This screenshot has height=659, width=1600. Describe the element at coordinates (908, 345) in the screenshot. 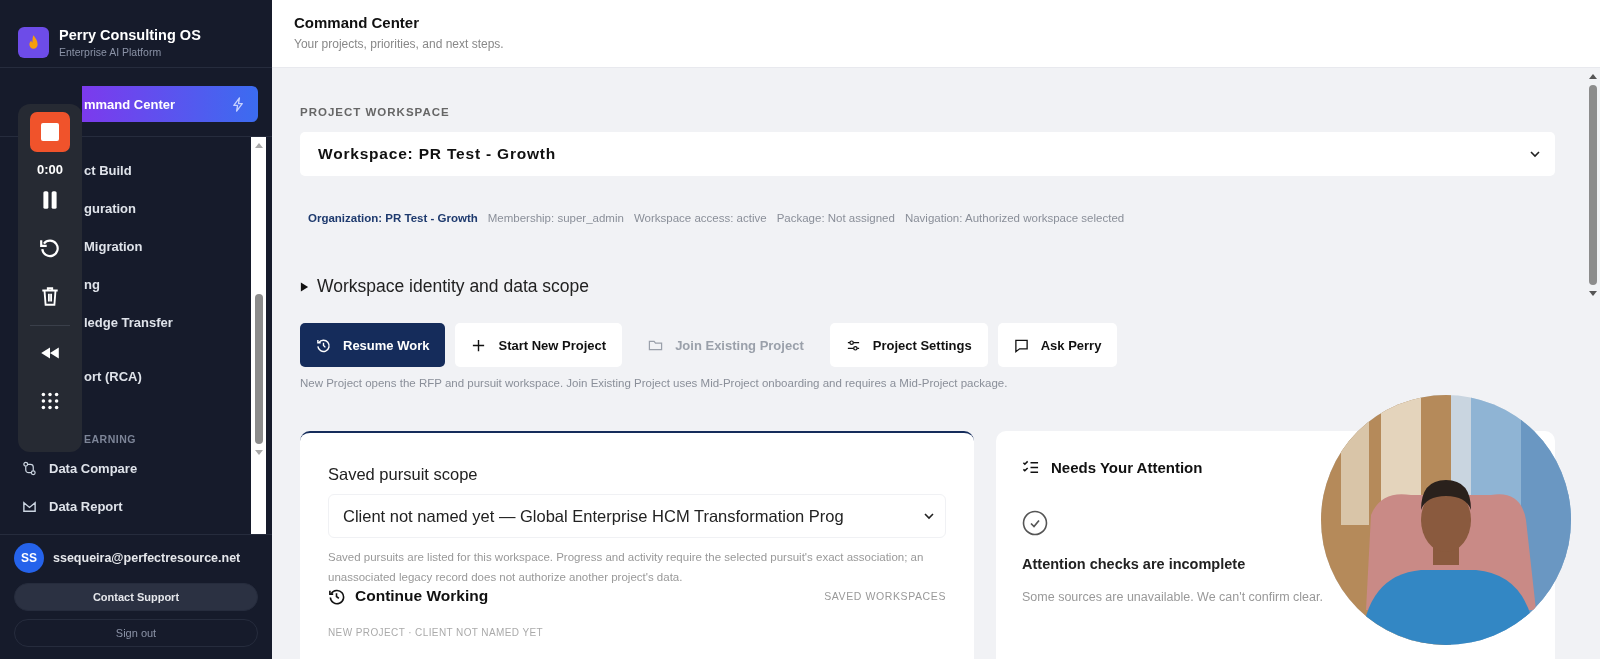

I see `action-button: Project Settings` at that location.